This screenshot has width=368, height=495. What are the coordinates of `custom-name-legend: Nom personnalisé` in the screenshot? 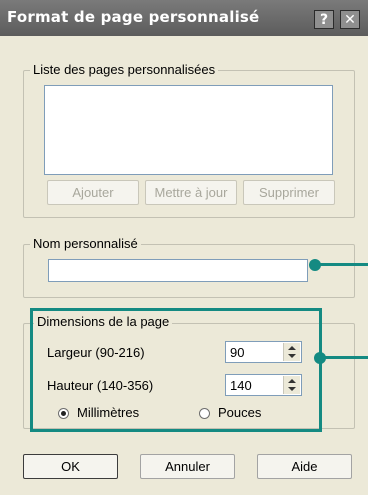 It's located at (85, 243).